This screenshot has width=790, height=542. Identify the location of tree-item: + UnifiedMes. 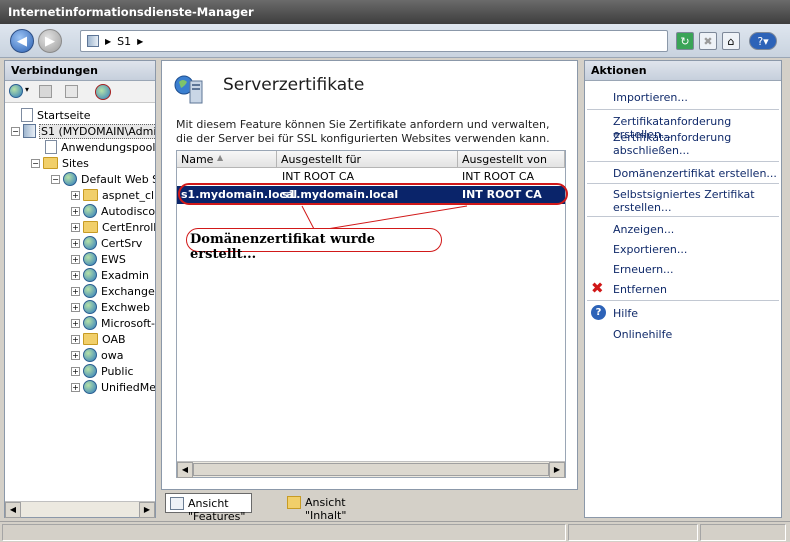
(113, 387).